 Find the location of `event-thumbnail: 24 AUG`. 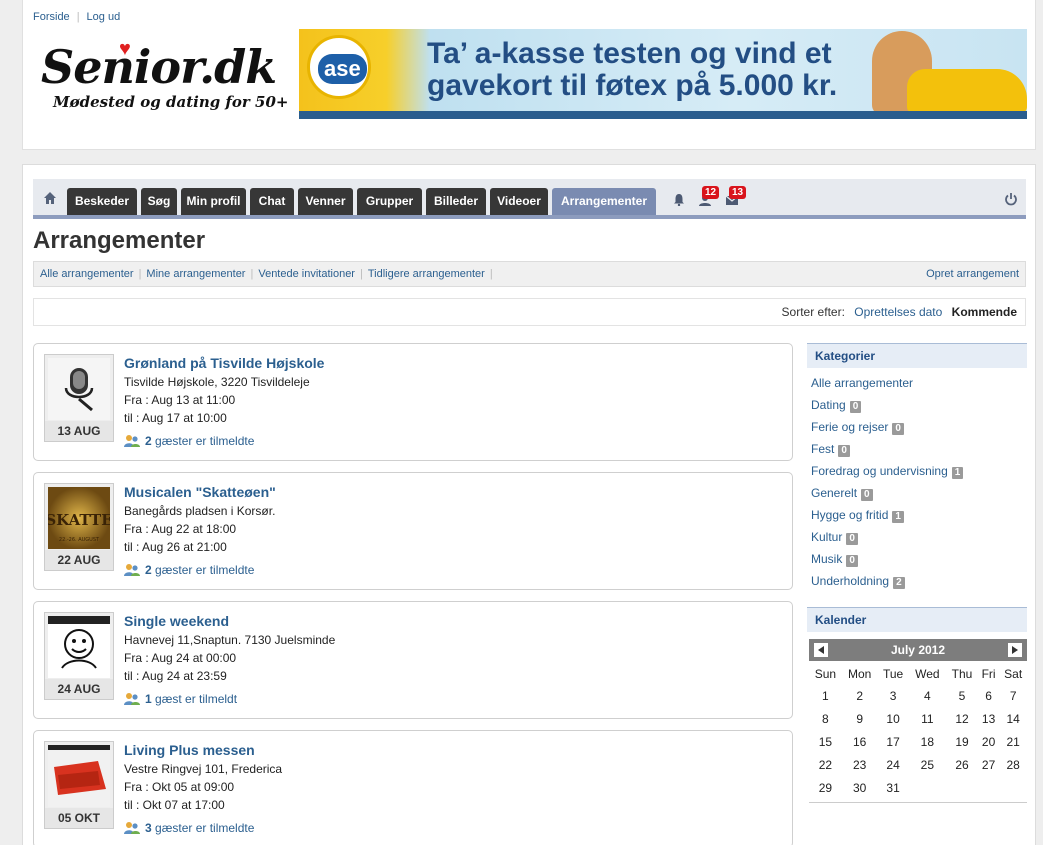

event-thumbnail: 24 AUG is located at coordinates (79, 656).